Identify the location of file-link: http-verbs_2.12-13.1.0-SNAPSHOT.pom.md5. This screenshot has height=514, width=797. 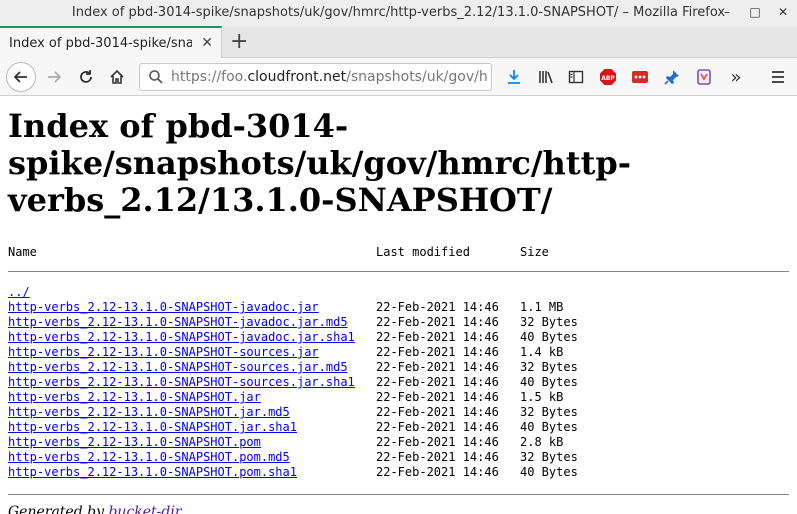
(149, 457).